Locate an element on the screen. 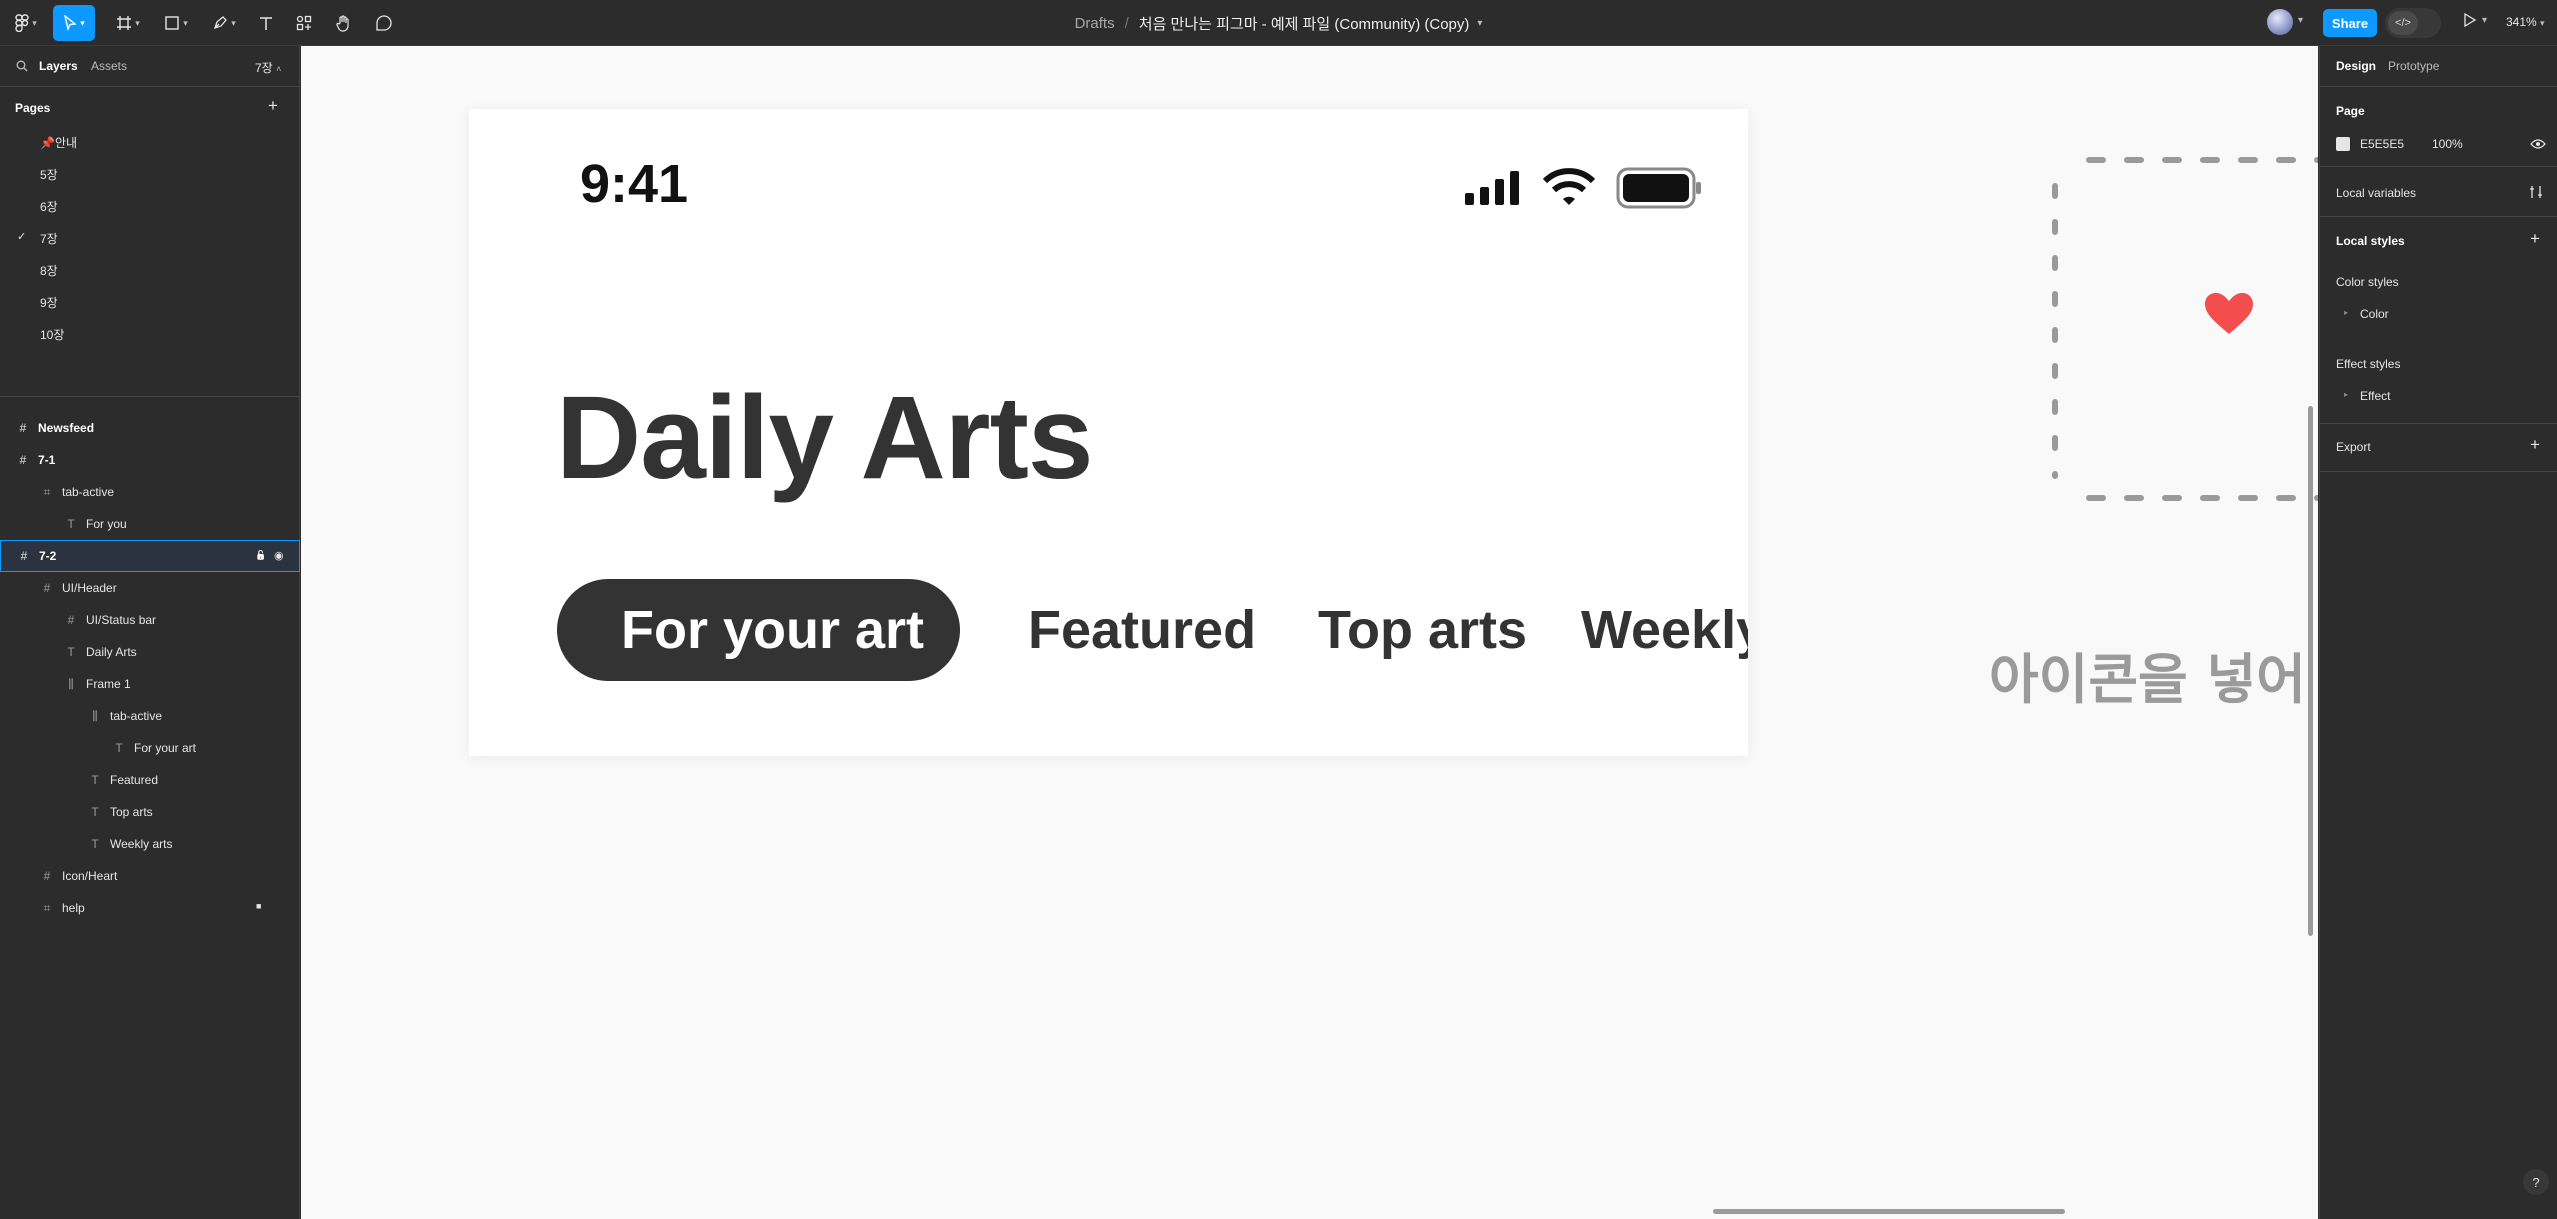  color-styles-label: Color styles is located at coordinates (2367, 282).